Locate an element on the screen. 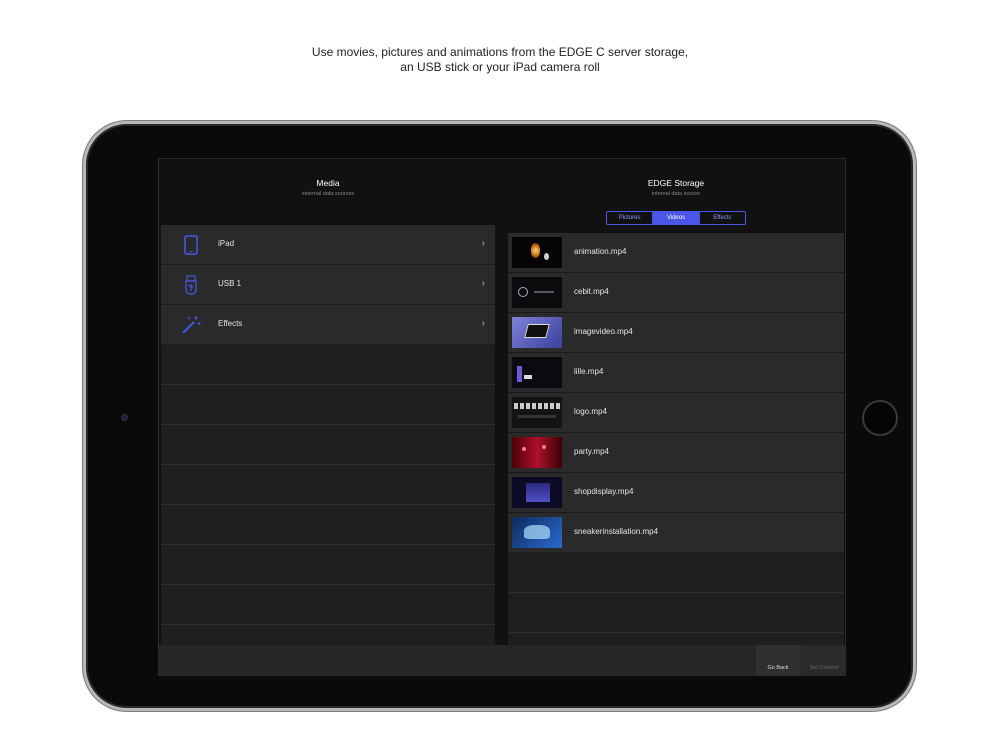 The width and height of the screenshot is (1000, 750). source-label: Effects is located at coordinates (230, 323).